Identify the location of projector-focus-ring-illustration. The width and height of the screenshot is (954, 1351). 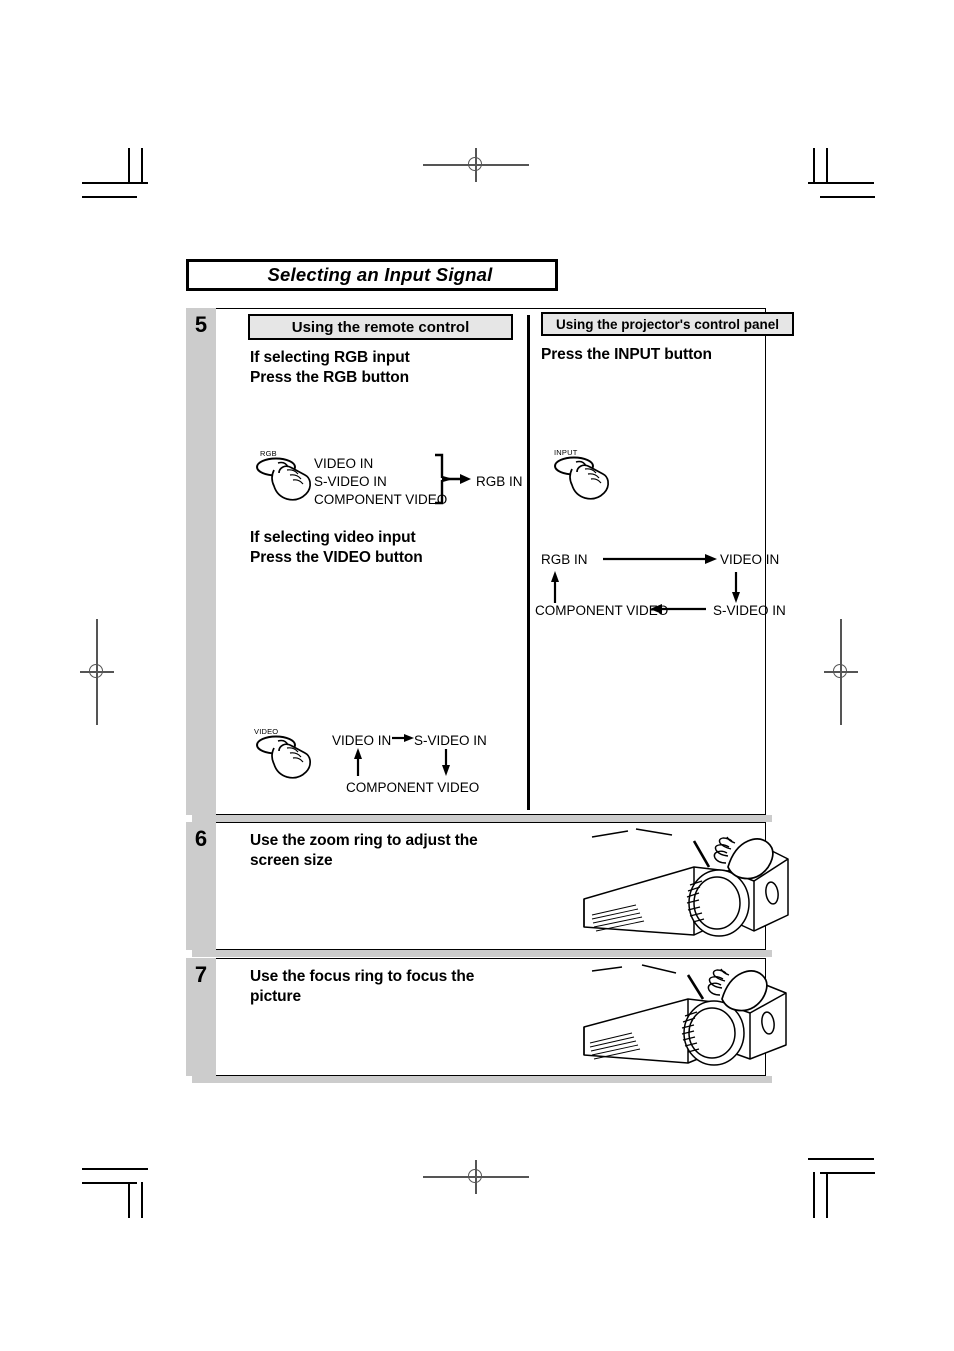
(685, 1015).